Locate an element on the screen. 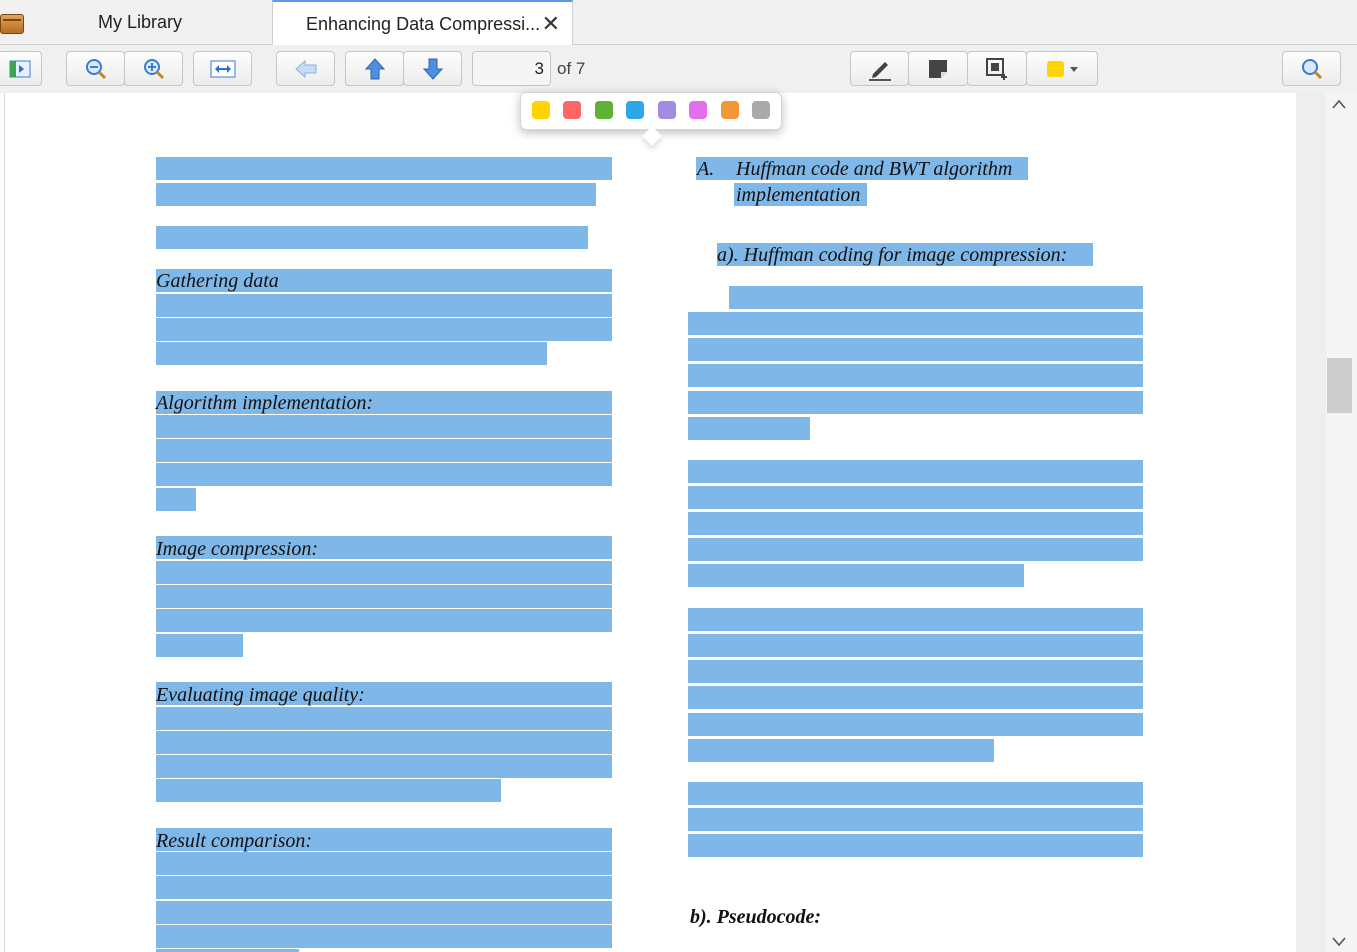  color-swatch-red is located at coordinates (572, 110).